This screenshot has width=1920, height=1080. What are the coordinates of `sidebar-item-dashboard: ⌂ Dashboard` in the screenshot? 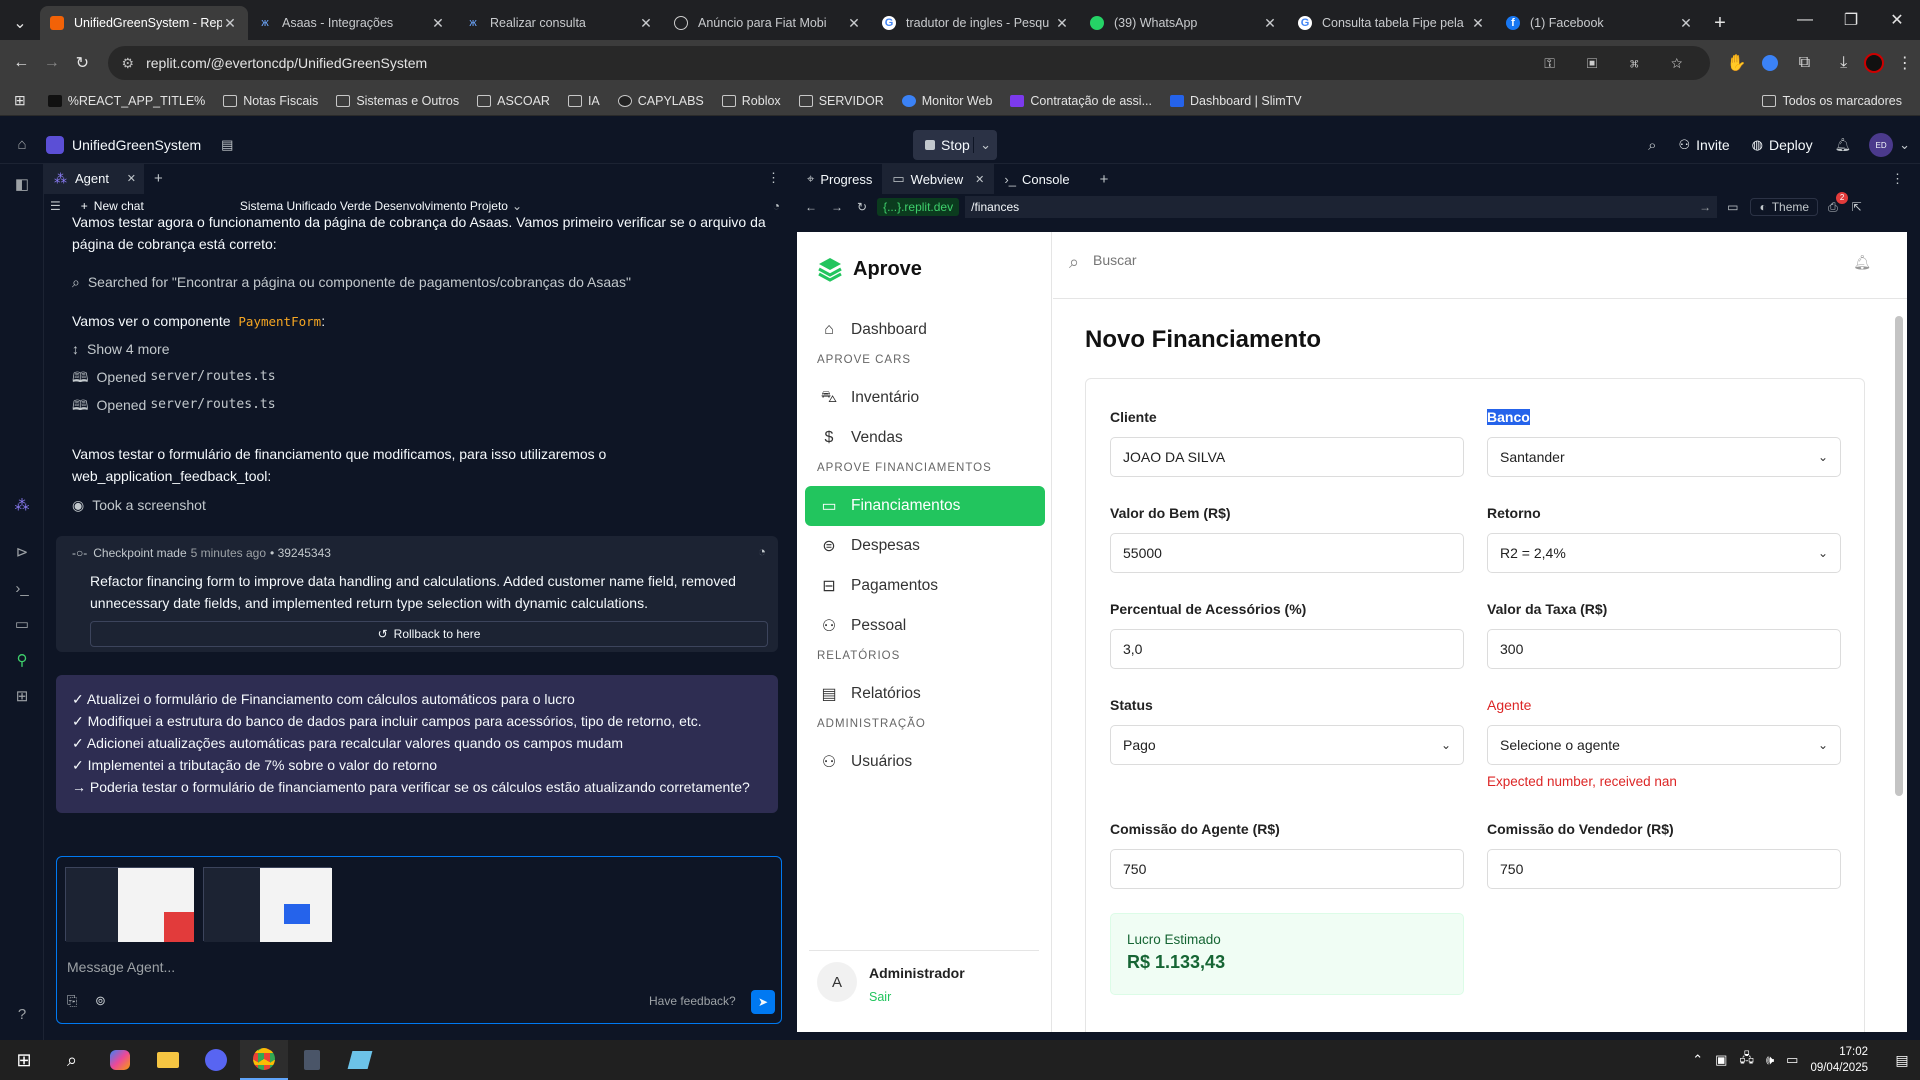 It's located at (925, 330).